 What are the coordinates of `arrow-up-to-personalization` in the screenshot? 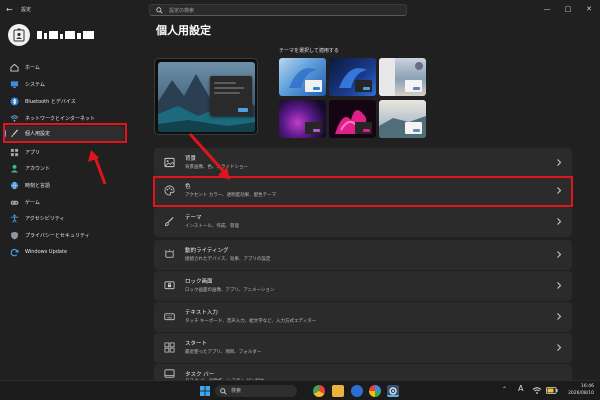 It's located at (100, 170).